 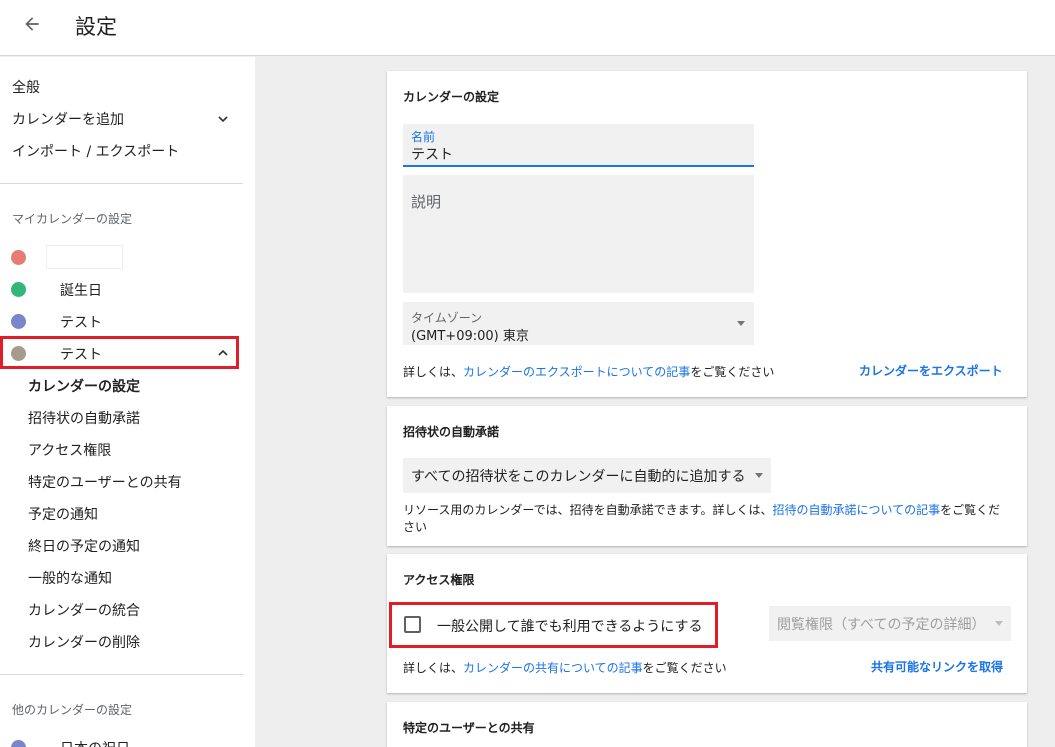 I want to click on info-prefix: リソース用のカレンダーでは、招待を自動承諾できます。詳しくは、, so click(x=588, y=510).